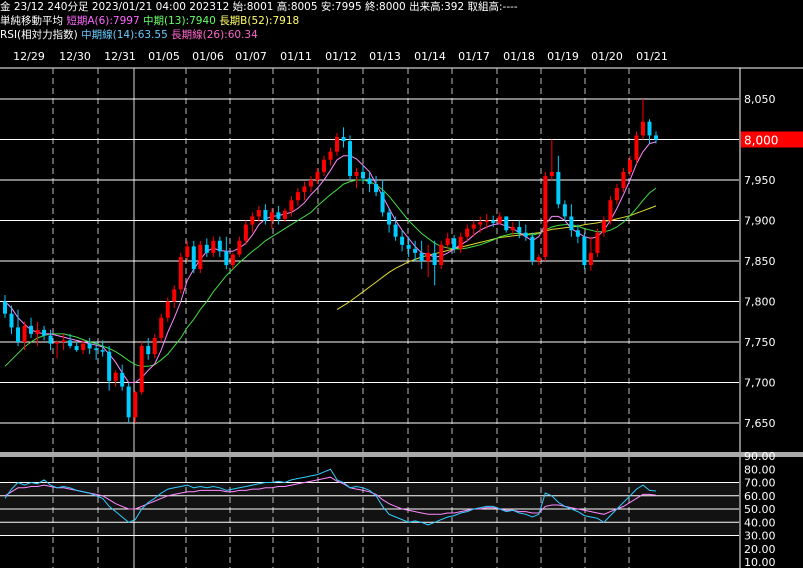 The width and height of the screenshot is (803, 568). I want to click on rsi-tick-label: 70.00, so click(760, 483).